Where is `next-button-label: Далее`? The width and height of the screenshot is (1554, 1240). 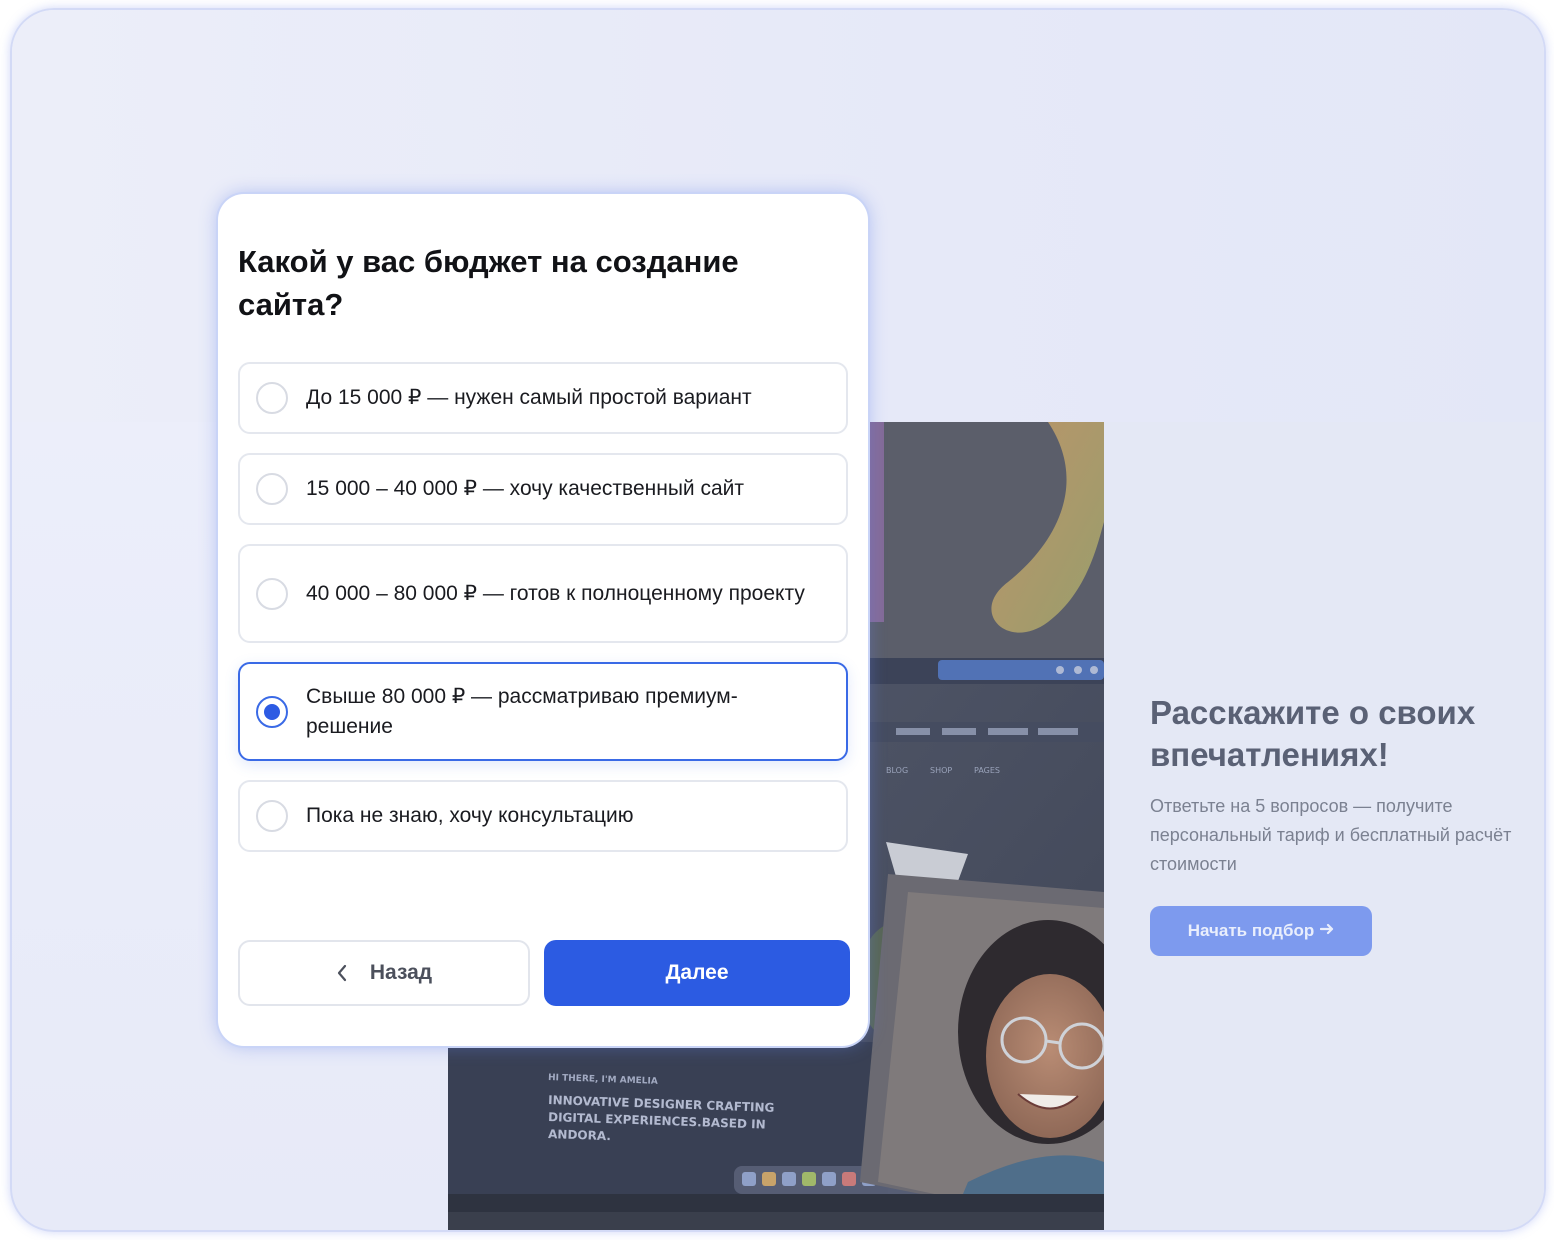
next-button-label: Далее is located at coordinates (697, 972).